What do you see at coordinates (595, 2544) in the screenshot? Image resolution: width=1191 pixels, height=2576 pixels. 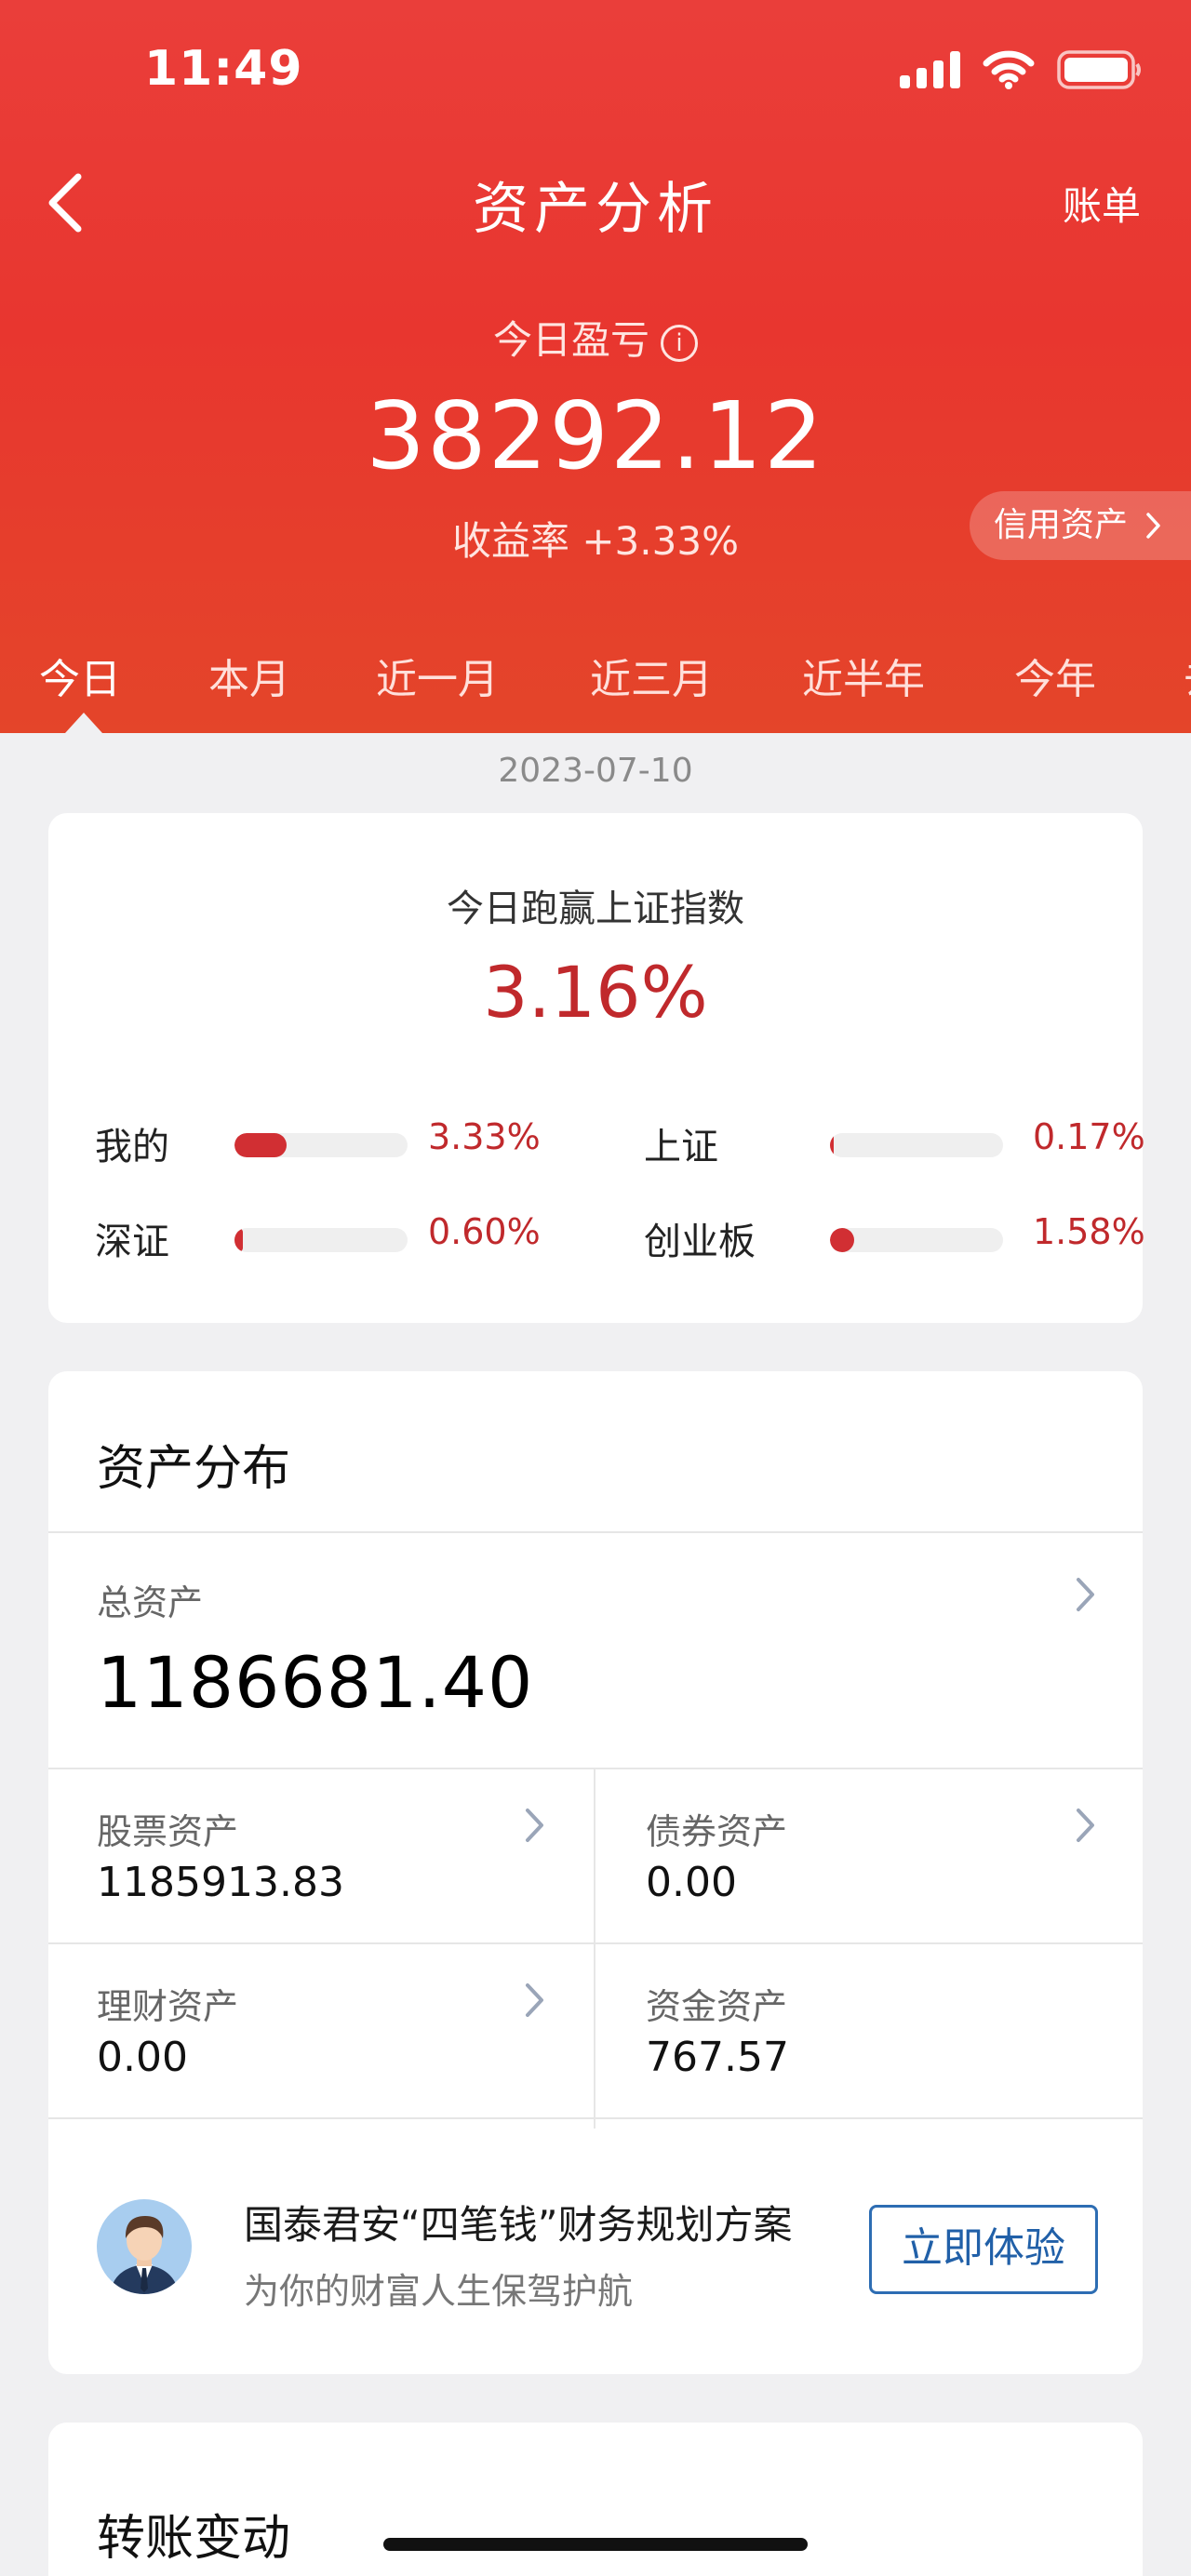 I see `home-indicator` at bounding box center [595, 2544].